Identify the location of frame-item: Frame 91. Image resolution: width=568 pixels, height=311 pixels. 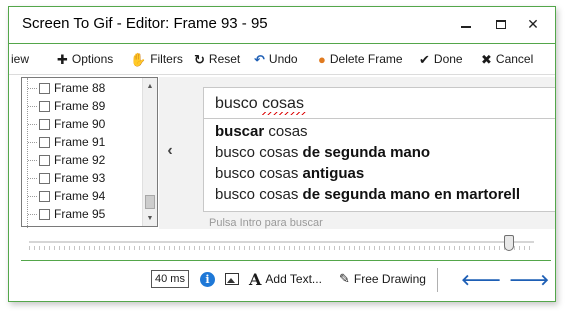
(63, 142).